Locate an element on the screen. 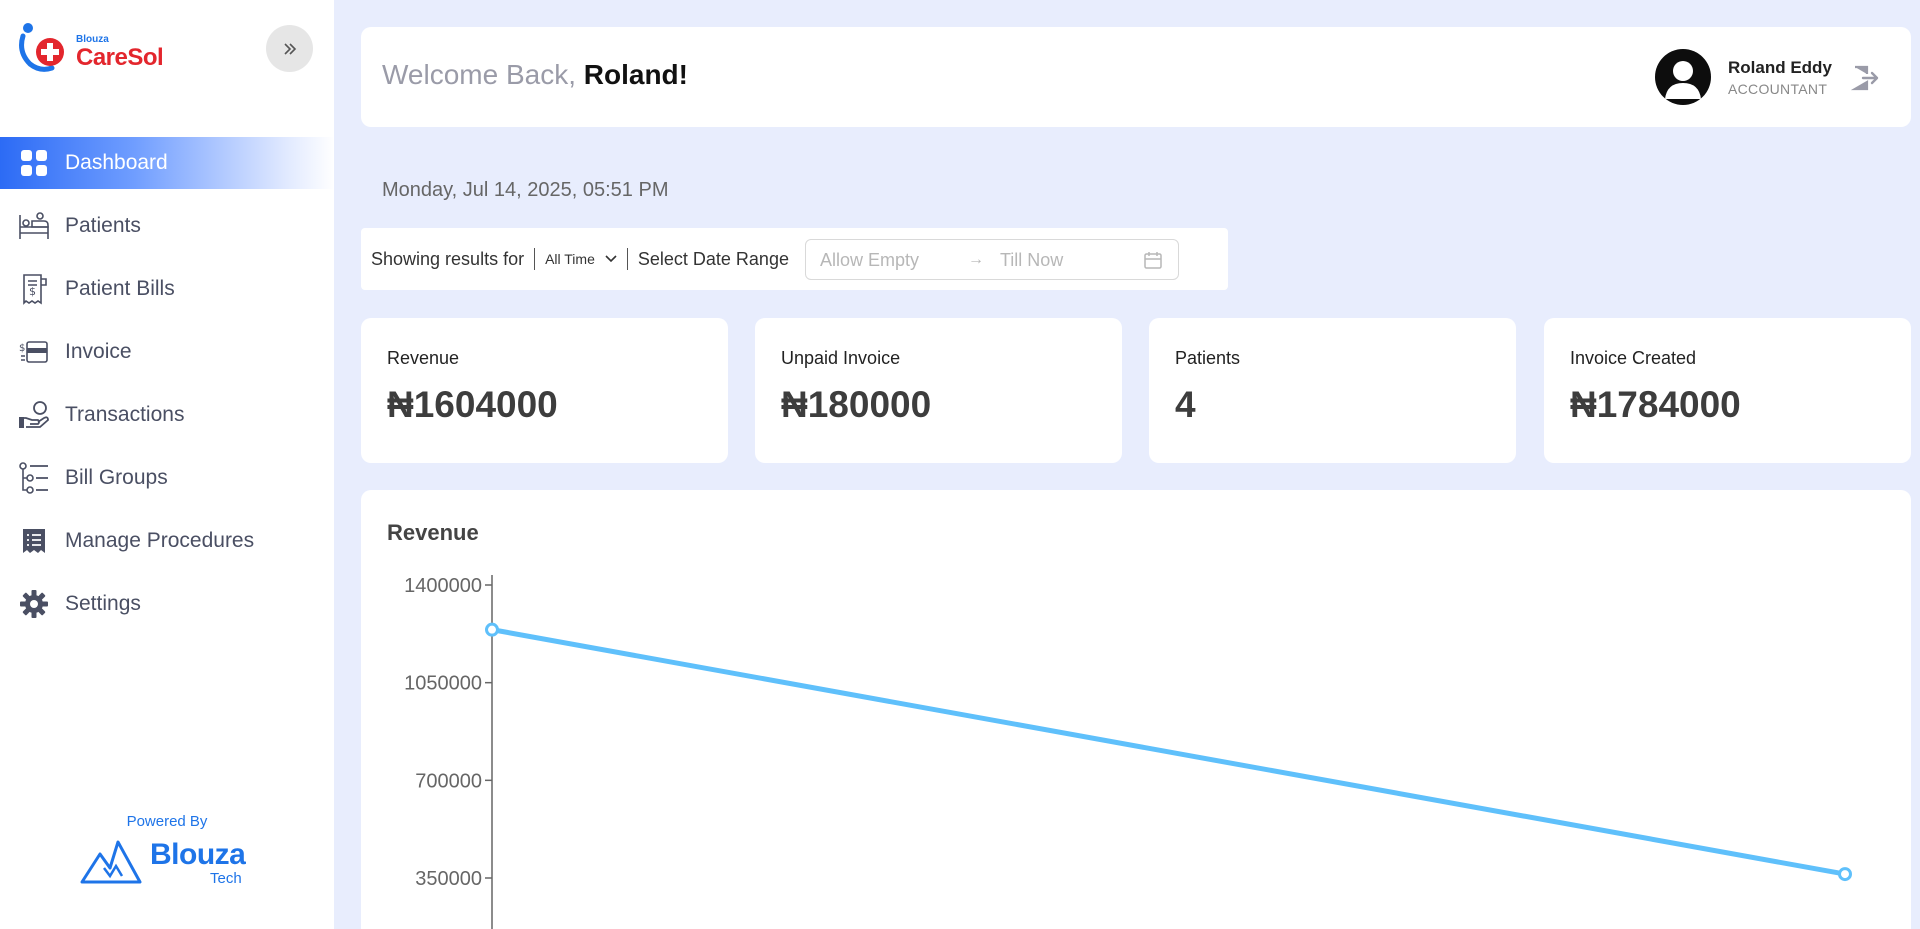 Image resolution: width=1920 pixels, height=929 pixels. sidebar-expand-button is located at coordinates (289, 48).